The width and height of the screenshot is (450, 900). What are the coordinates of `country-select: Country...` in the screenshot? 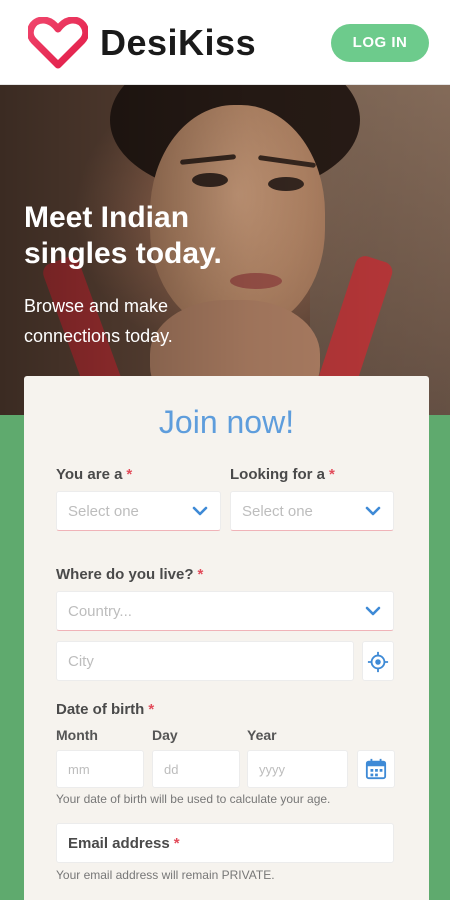 It's located at (225, 611).